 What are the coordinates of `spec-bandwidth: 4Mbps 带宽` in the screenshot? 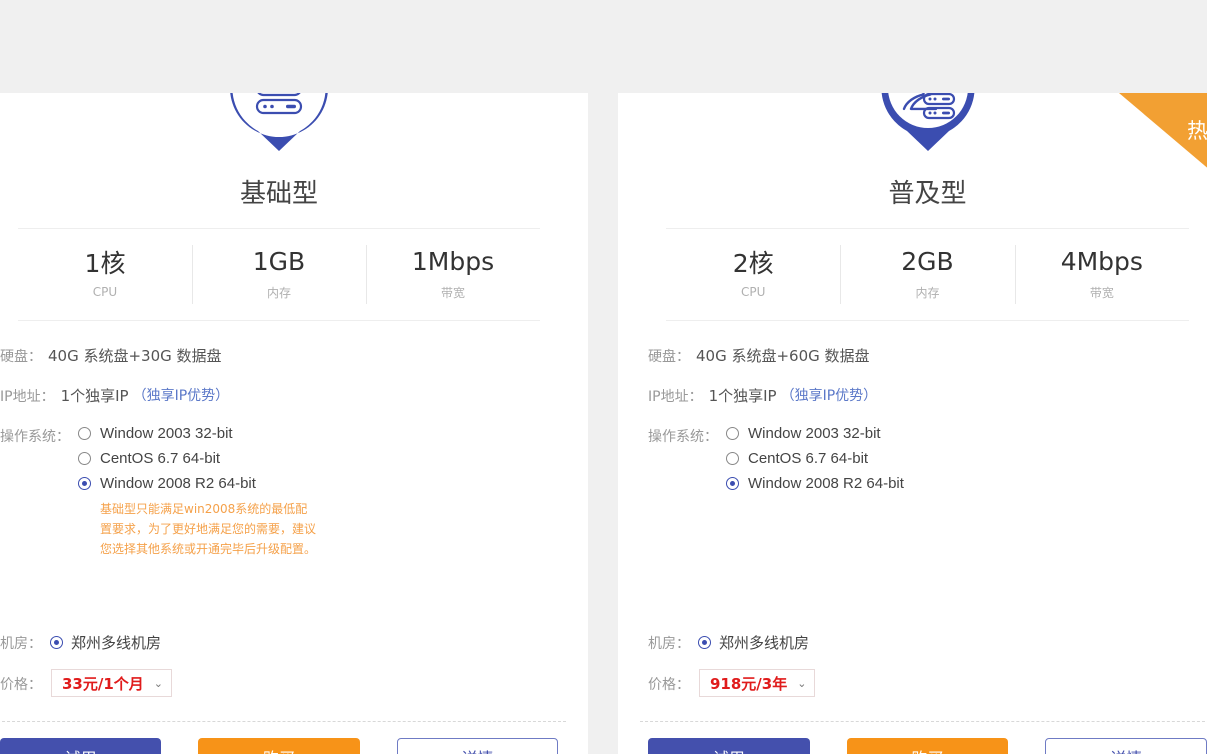 It's located at (1101, 274).